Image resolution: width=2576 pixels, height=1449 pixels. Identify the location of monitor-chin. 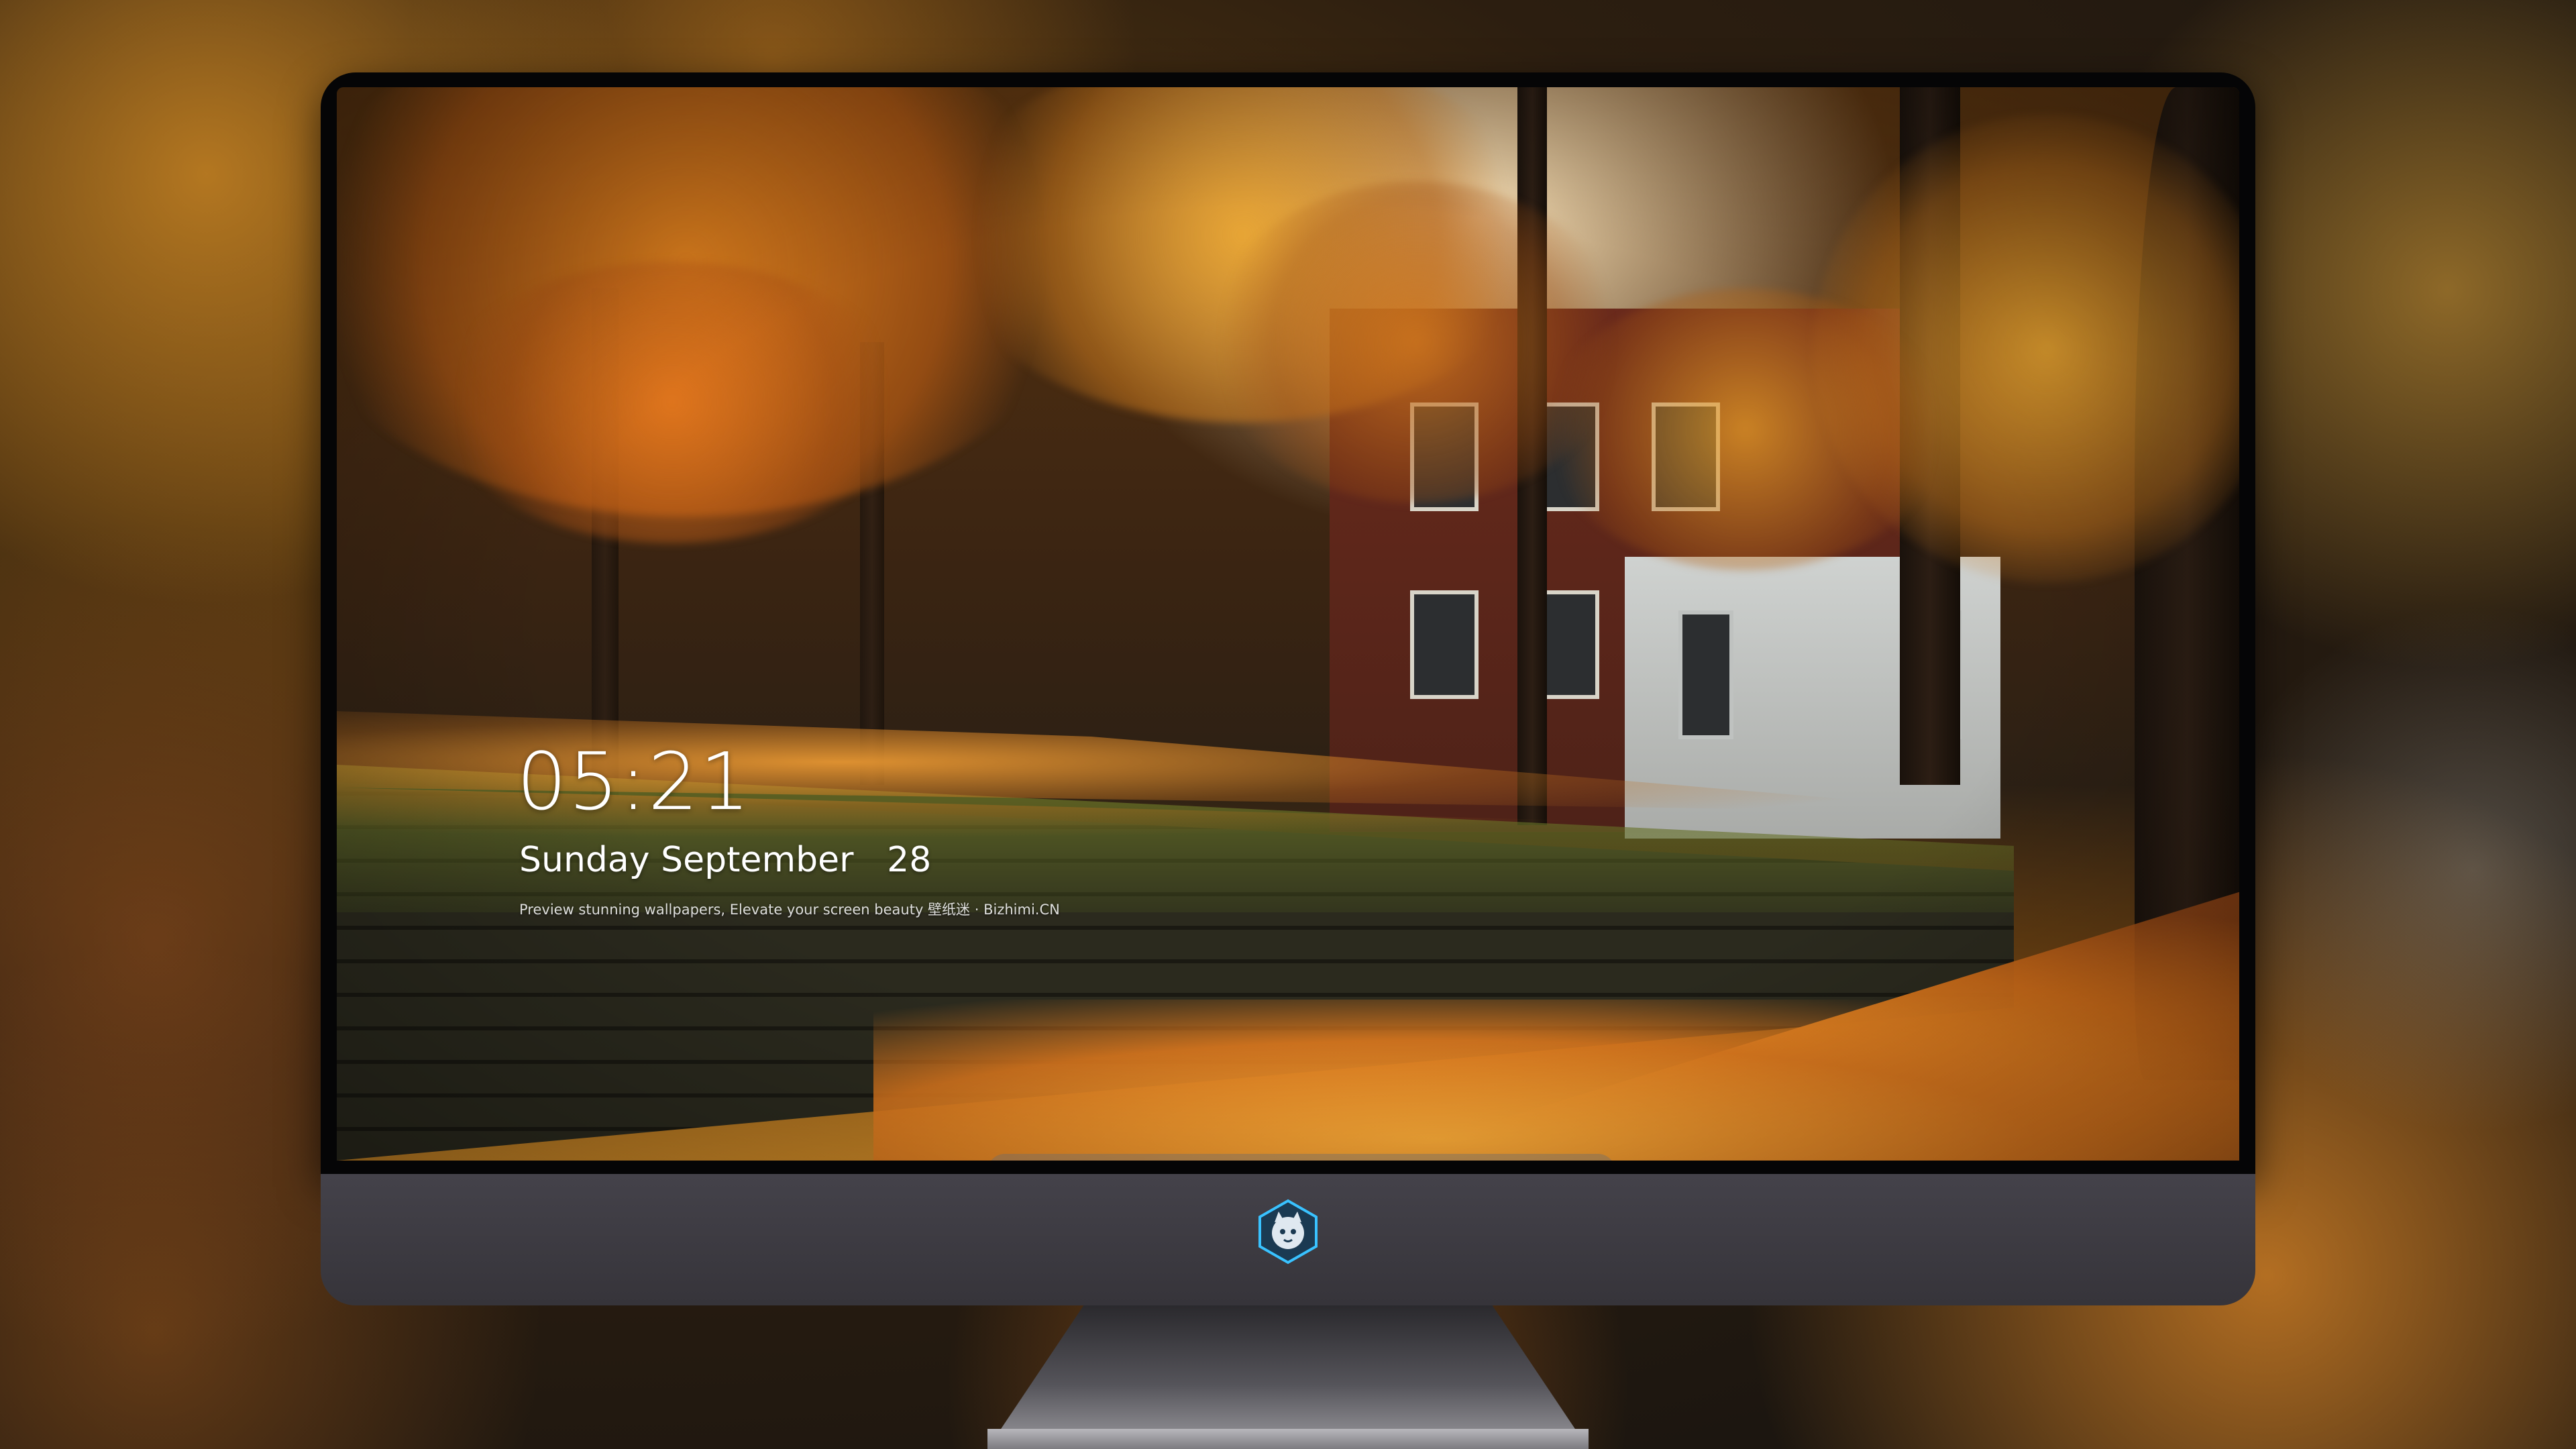
(1288, 1239).